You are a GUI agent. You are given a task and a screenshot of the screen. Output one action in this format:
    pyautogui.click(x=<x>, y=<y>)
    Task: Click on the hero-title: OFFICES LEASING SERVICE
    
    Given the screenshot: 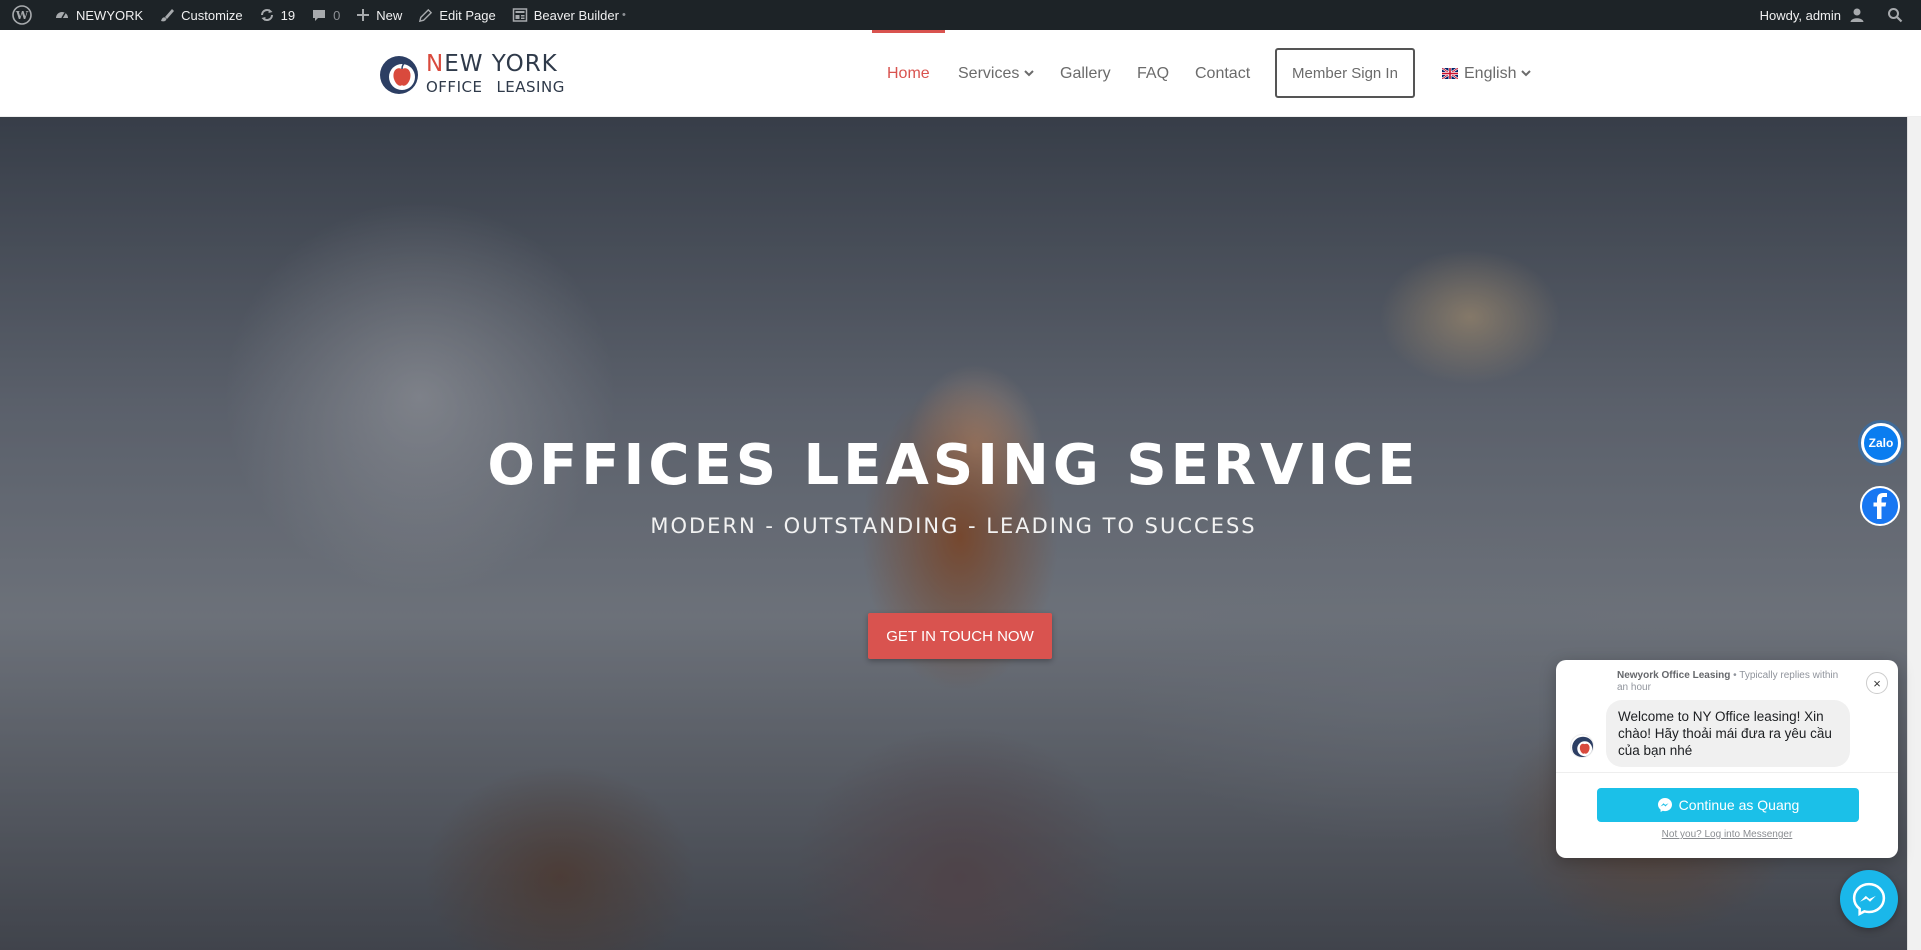 What is the action you would take?
    pyautogui.click(x=953, y=465)
    